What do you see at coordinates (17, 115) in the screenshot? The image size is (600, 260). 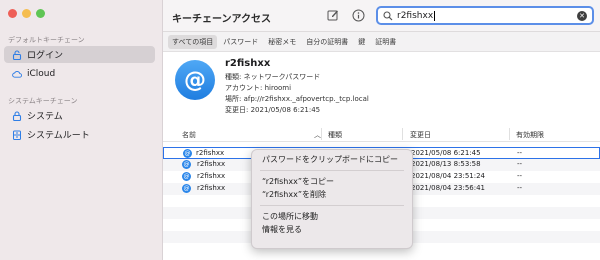 I see `lock-icon` at bounding box center [17, 115].